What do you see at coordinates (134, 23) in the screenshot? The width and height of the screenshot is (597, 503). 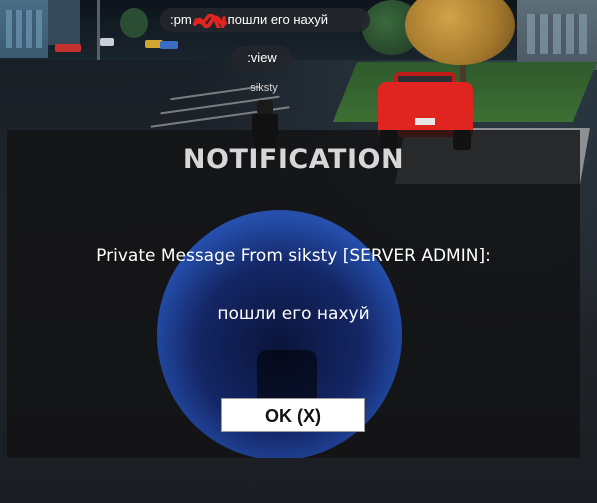 I see `tree` at bounding box center [134, 23].